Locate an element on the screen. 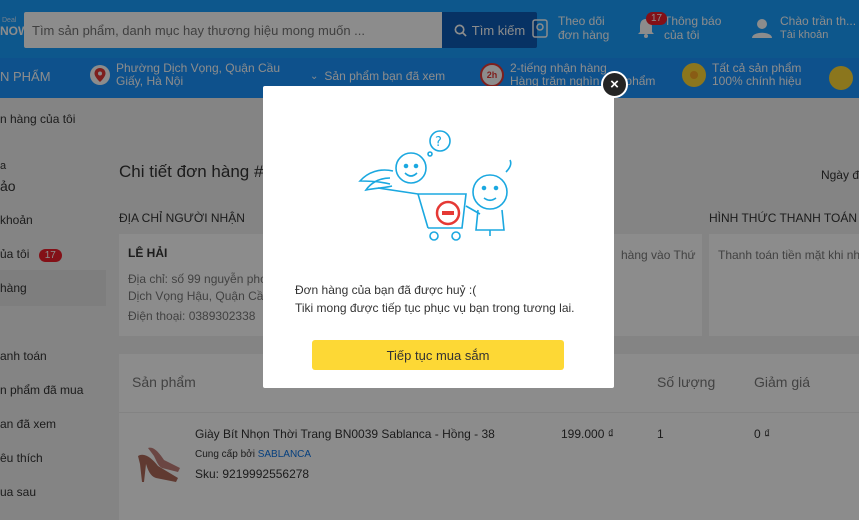  cancel-icon is located at coordinates (448, 213).